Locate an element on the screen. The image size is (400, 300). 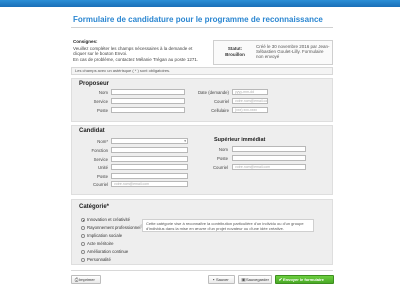
print-button-label: Imprimer is located at coordinates (87, 279).